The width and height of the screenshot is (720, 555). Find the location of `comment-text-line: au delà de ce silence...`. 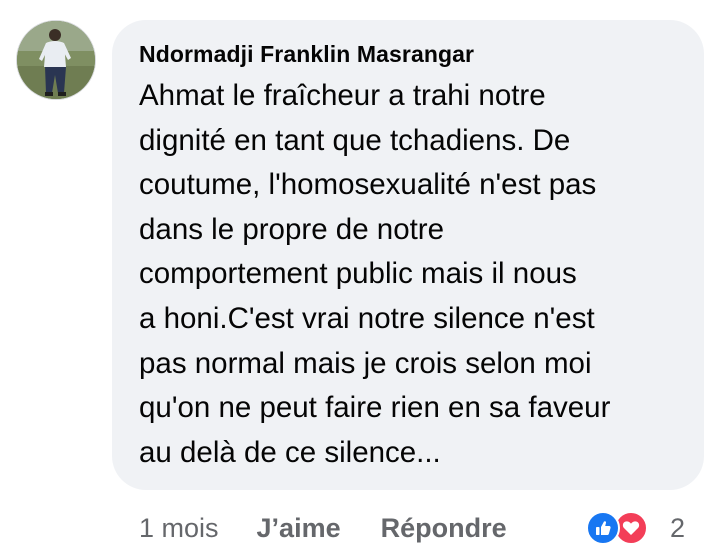

comment-text-line: au delà de ce silence... is located at coordinates (290, 452).